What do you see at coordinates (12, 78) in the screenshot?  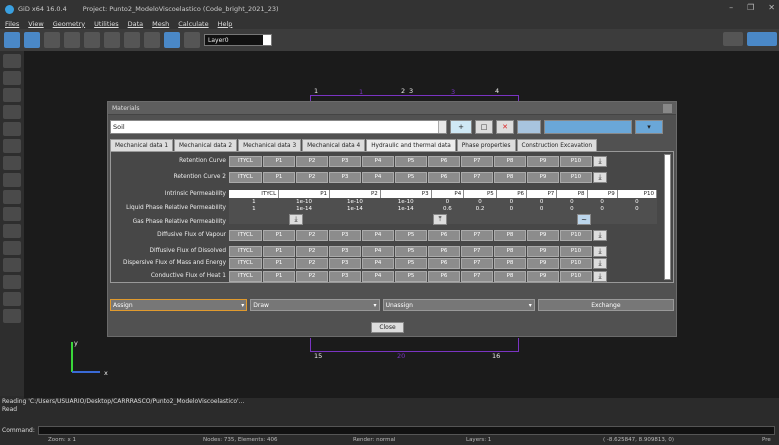 I see `line-icon` at bounding box center [12, 78].